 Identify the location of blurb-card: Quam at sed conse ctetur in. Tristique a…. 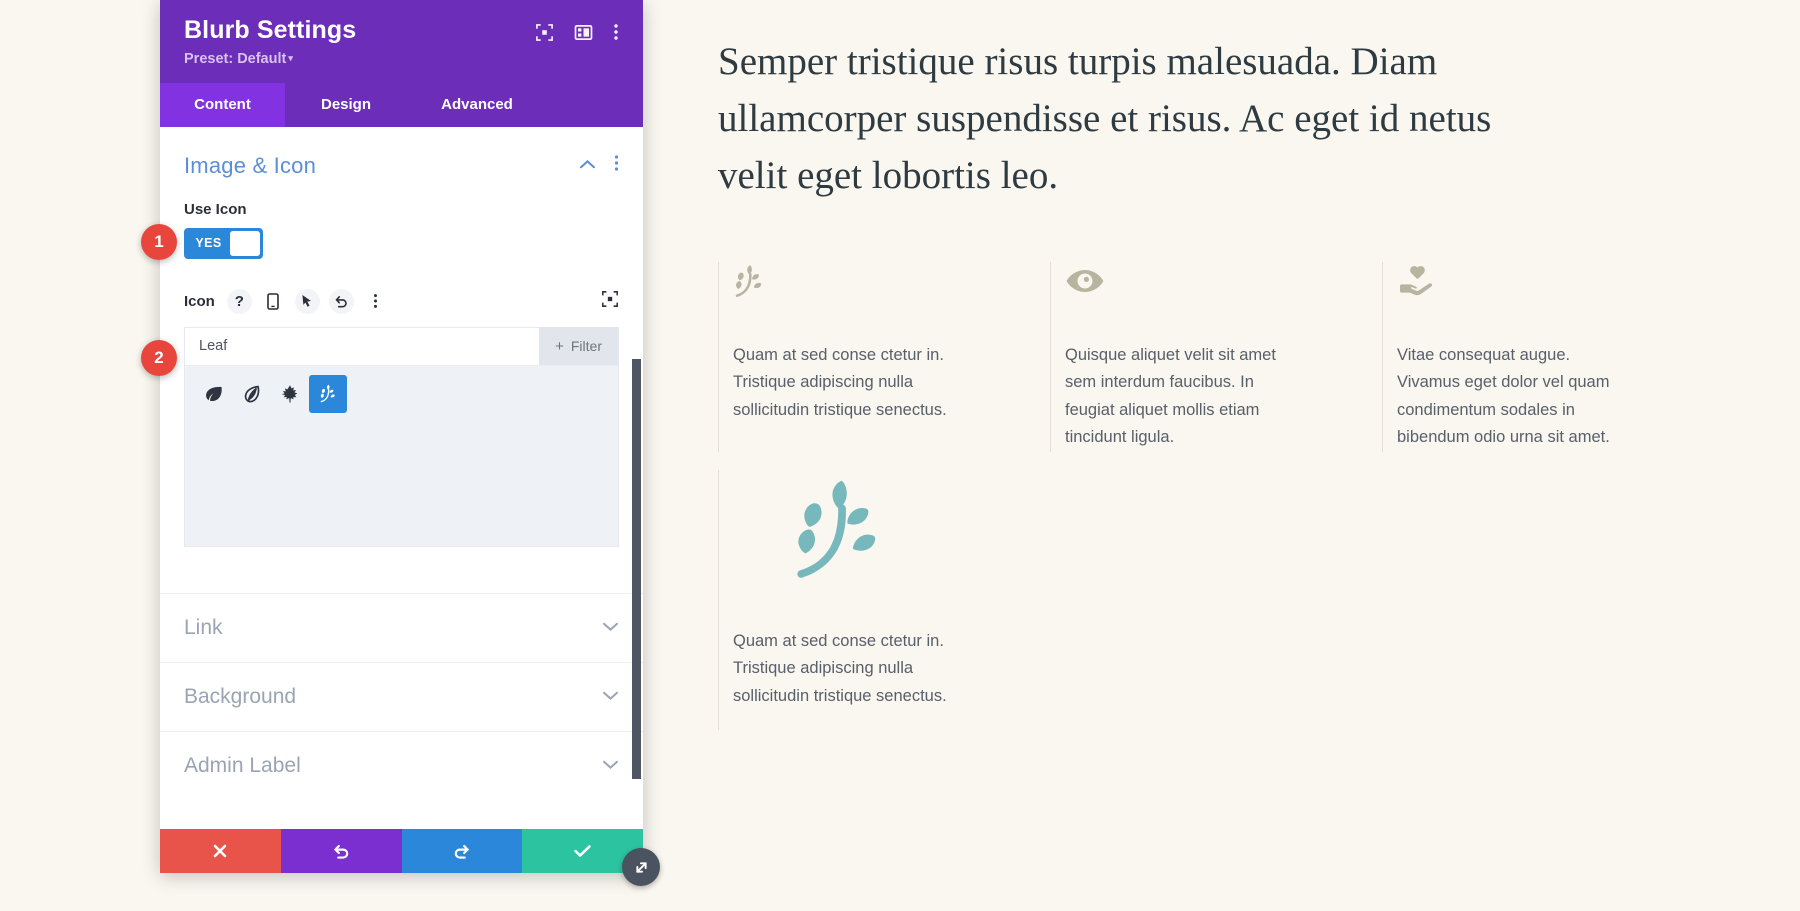
(868, 357).